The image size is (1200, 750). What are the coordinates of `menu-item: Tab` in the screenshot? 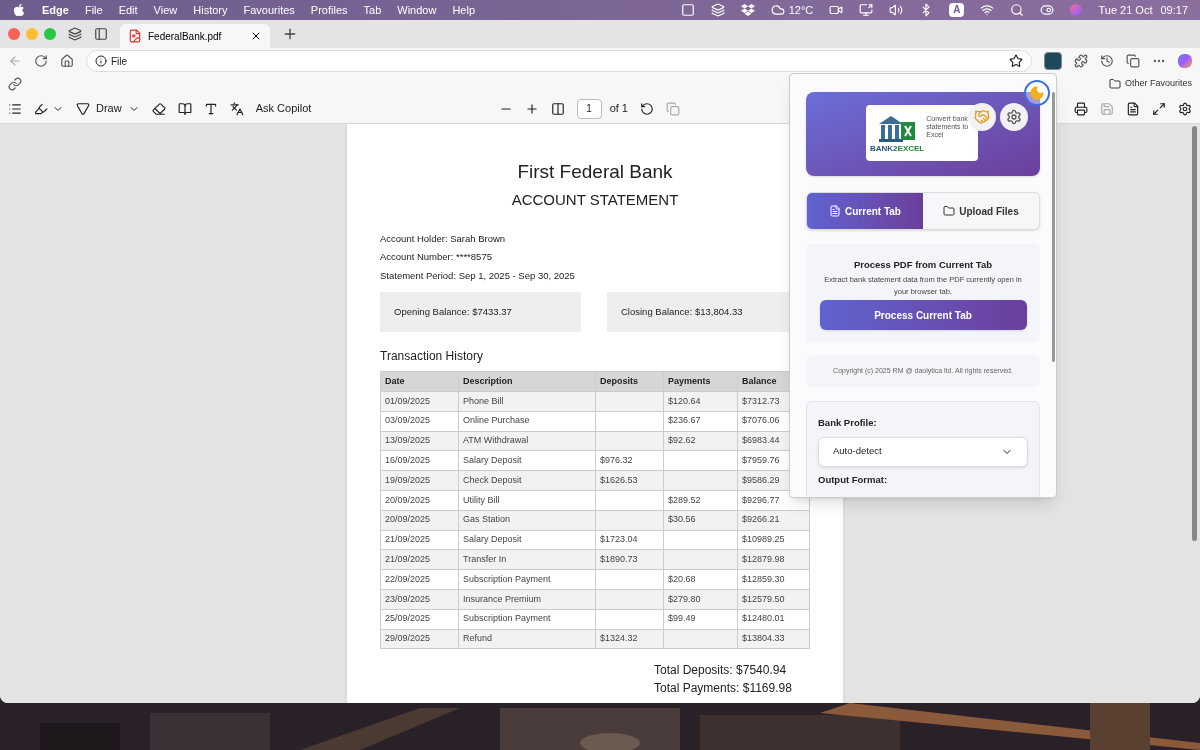 It's located at (372, 10).